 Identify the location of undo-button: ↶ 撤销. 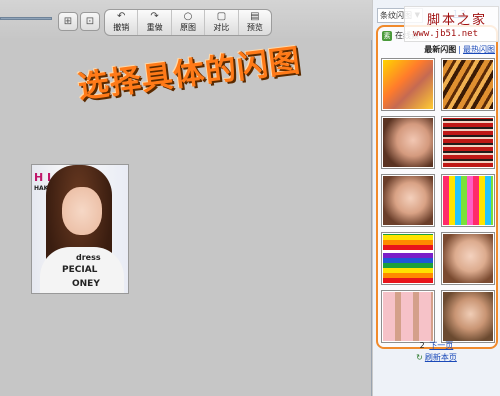
(122, 22).